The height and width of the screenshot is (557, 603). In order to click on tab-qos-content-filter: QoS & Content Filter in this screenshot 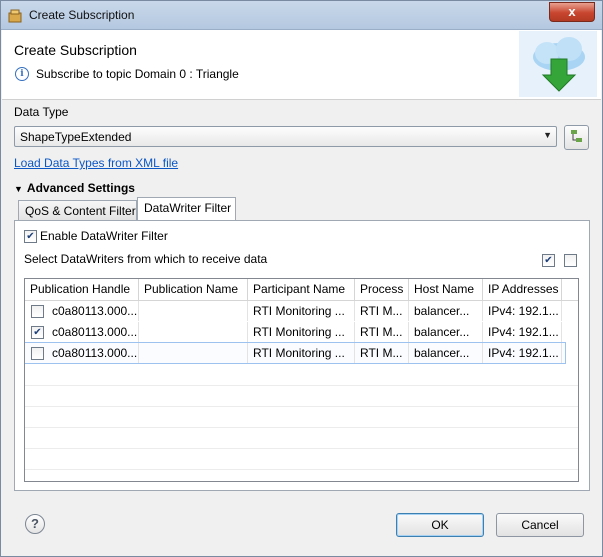, I will do `click(77, 210)`.